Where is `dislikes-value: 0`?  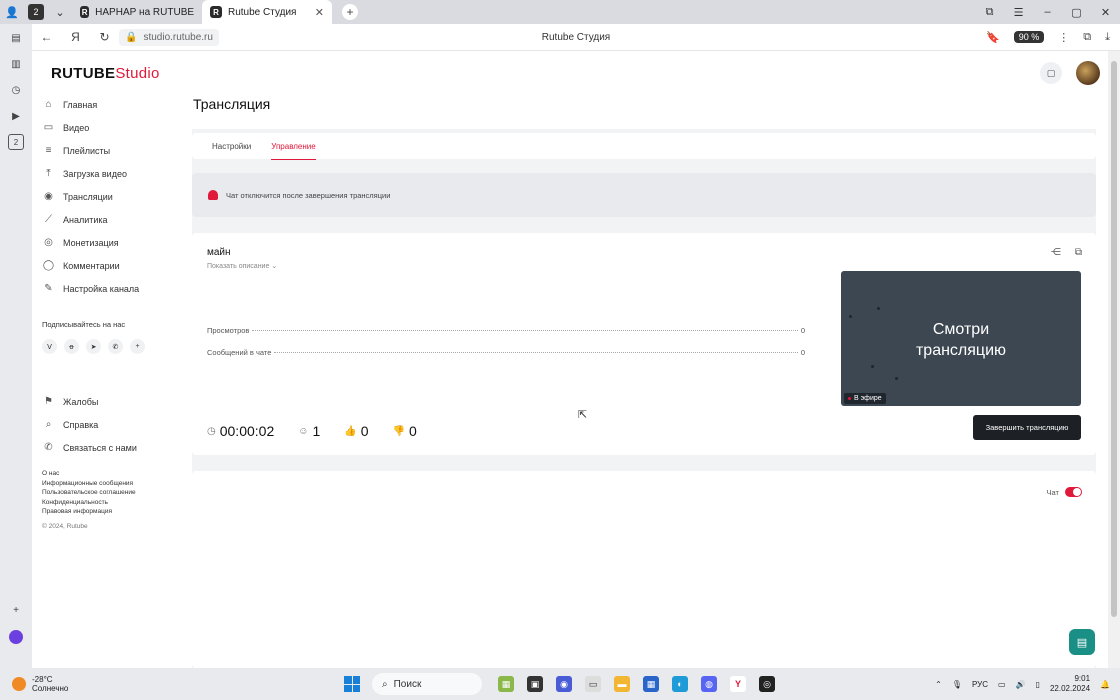
dislikes-value: 0 is located at coordinates (412, 431).